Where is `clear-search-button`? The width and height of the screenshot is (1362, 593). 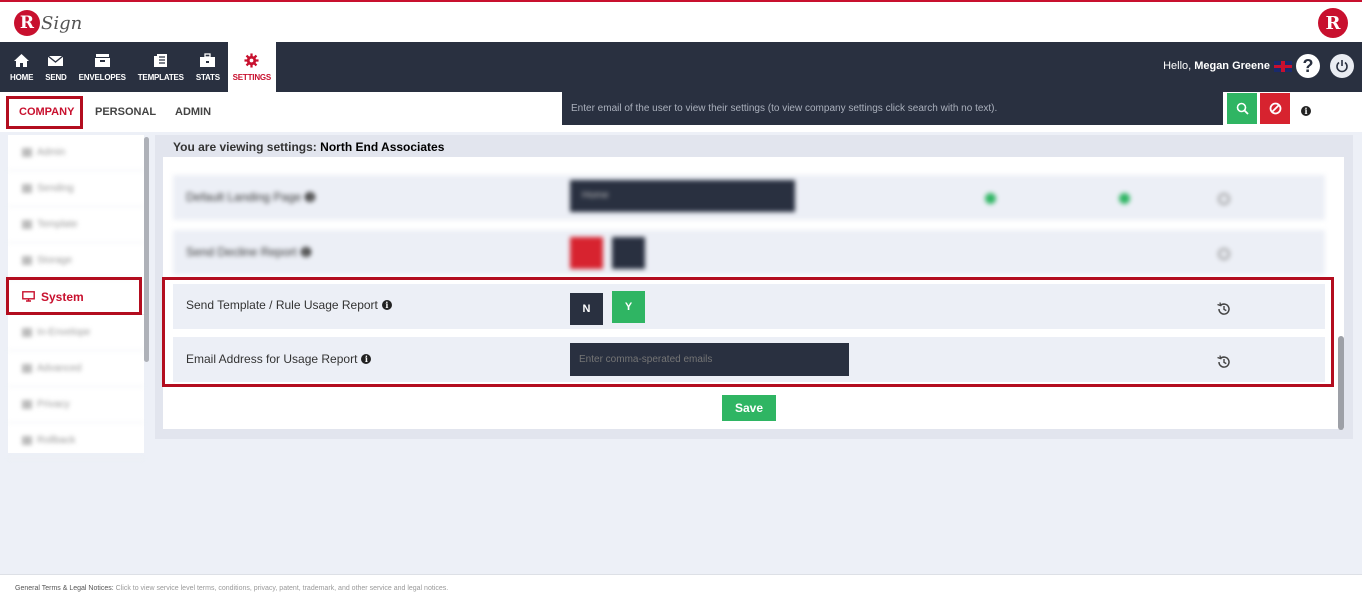 clear-search-button is located at coordinates (1275, 108).